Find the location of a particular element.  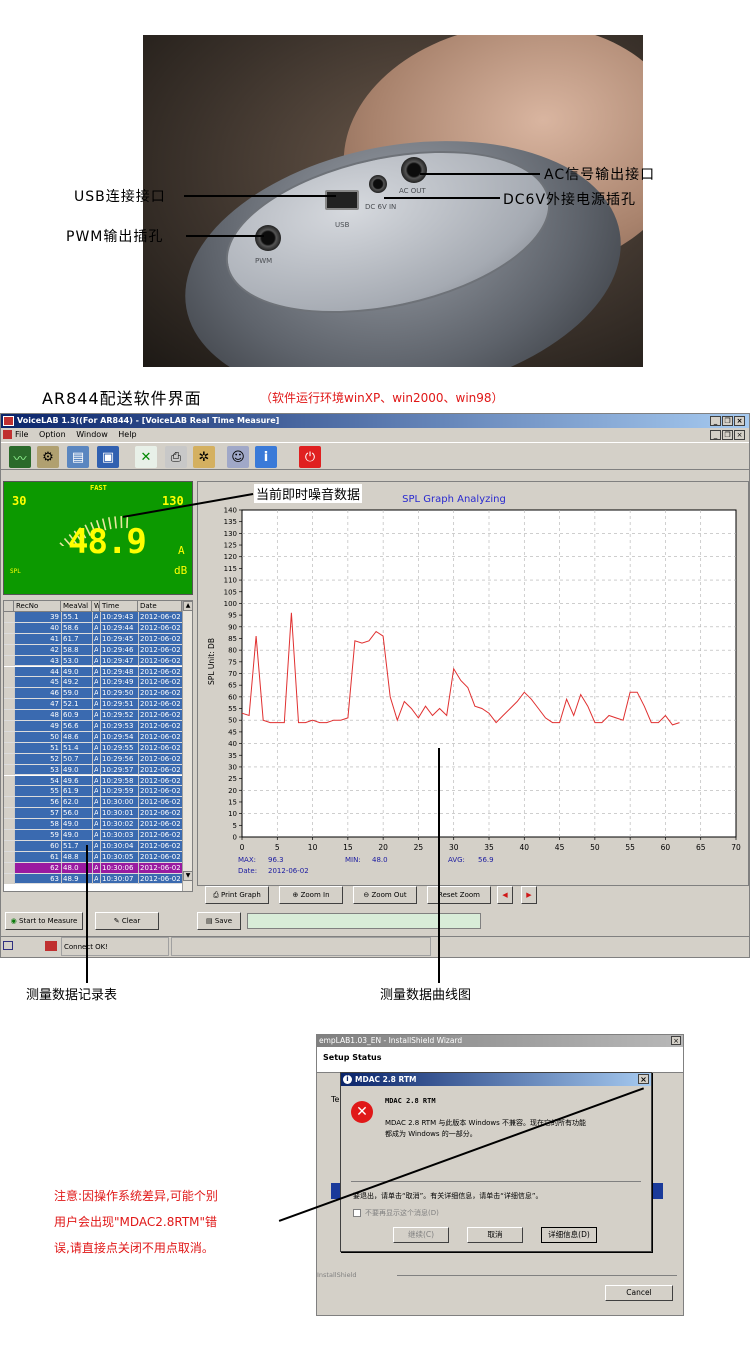

menu-window: Window is located at coordinates (92, 434).